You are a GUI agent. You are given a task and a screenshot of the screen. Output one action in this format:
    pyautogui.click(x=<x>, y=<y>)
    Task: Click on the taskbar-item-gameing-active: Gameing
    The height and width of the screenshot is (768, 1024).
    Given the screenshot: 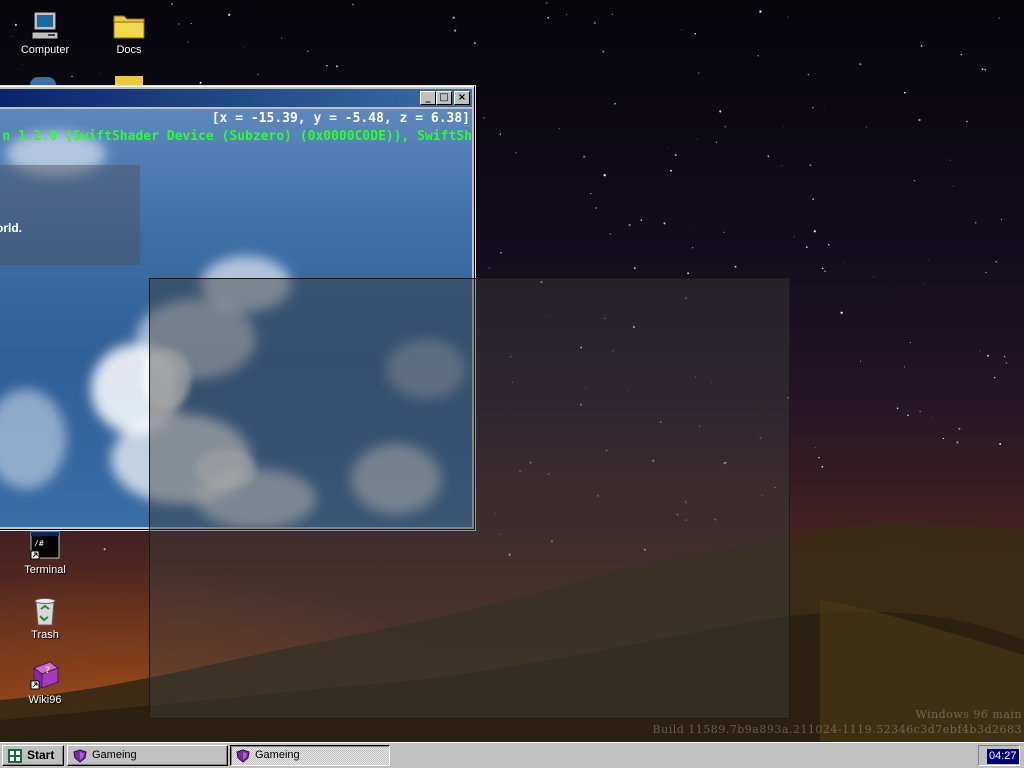 What is the action you would take?
    pyautogui.click(x=310, y=755)
    